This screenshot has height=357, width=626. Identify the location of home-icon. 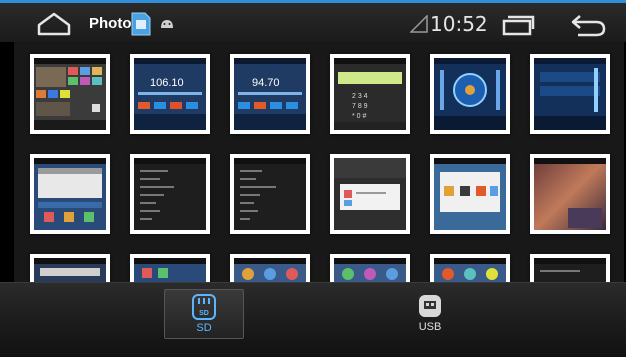
(54, 24).